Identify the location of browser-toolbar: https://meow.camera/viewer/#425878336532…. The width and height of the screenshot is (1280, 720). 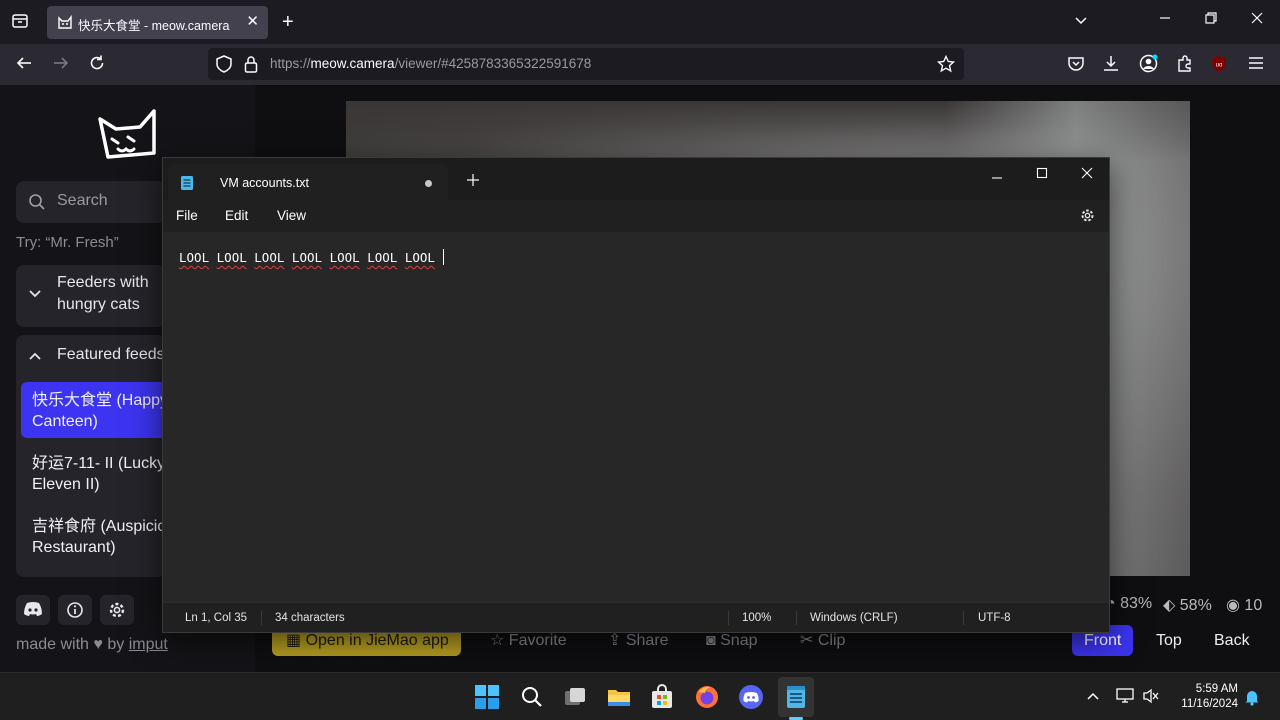
(640, 64).